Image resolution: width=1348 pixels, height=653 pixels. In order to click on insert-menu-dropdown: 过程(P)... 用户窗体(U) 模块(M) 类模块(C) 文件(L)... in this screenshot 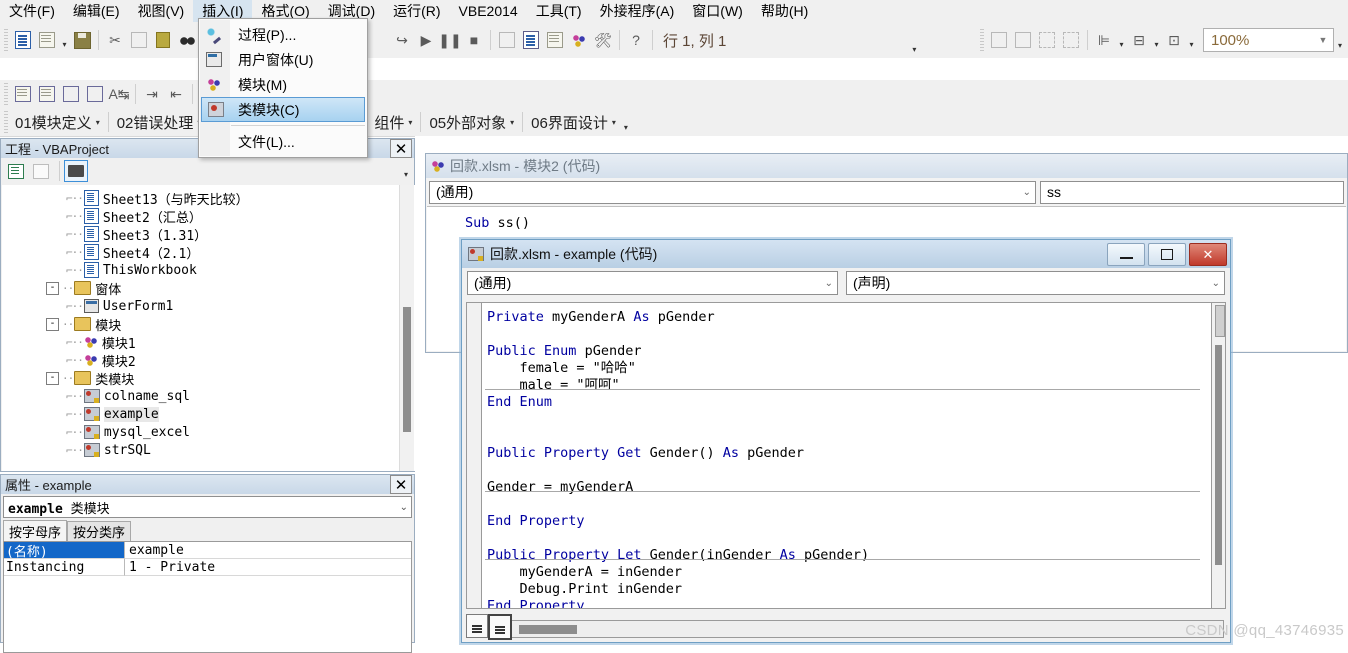, I will do `click(283, 88)`.